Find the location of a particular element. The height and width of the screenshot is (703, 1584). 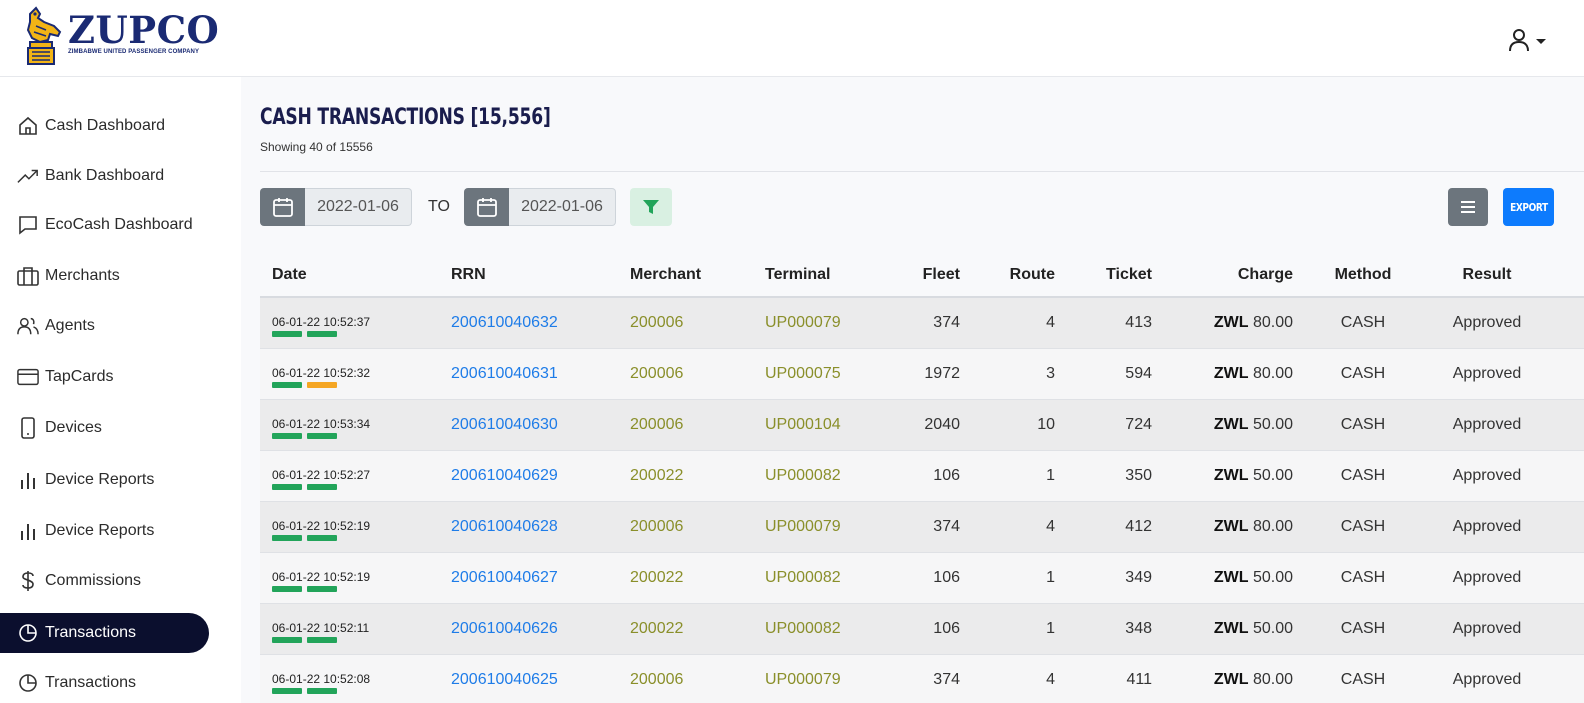

rrn-link: 200610040630 is located at coordinates (504, 425).